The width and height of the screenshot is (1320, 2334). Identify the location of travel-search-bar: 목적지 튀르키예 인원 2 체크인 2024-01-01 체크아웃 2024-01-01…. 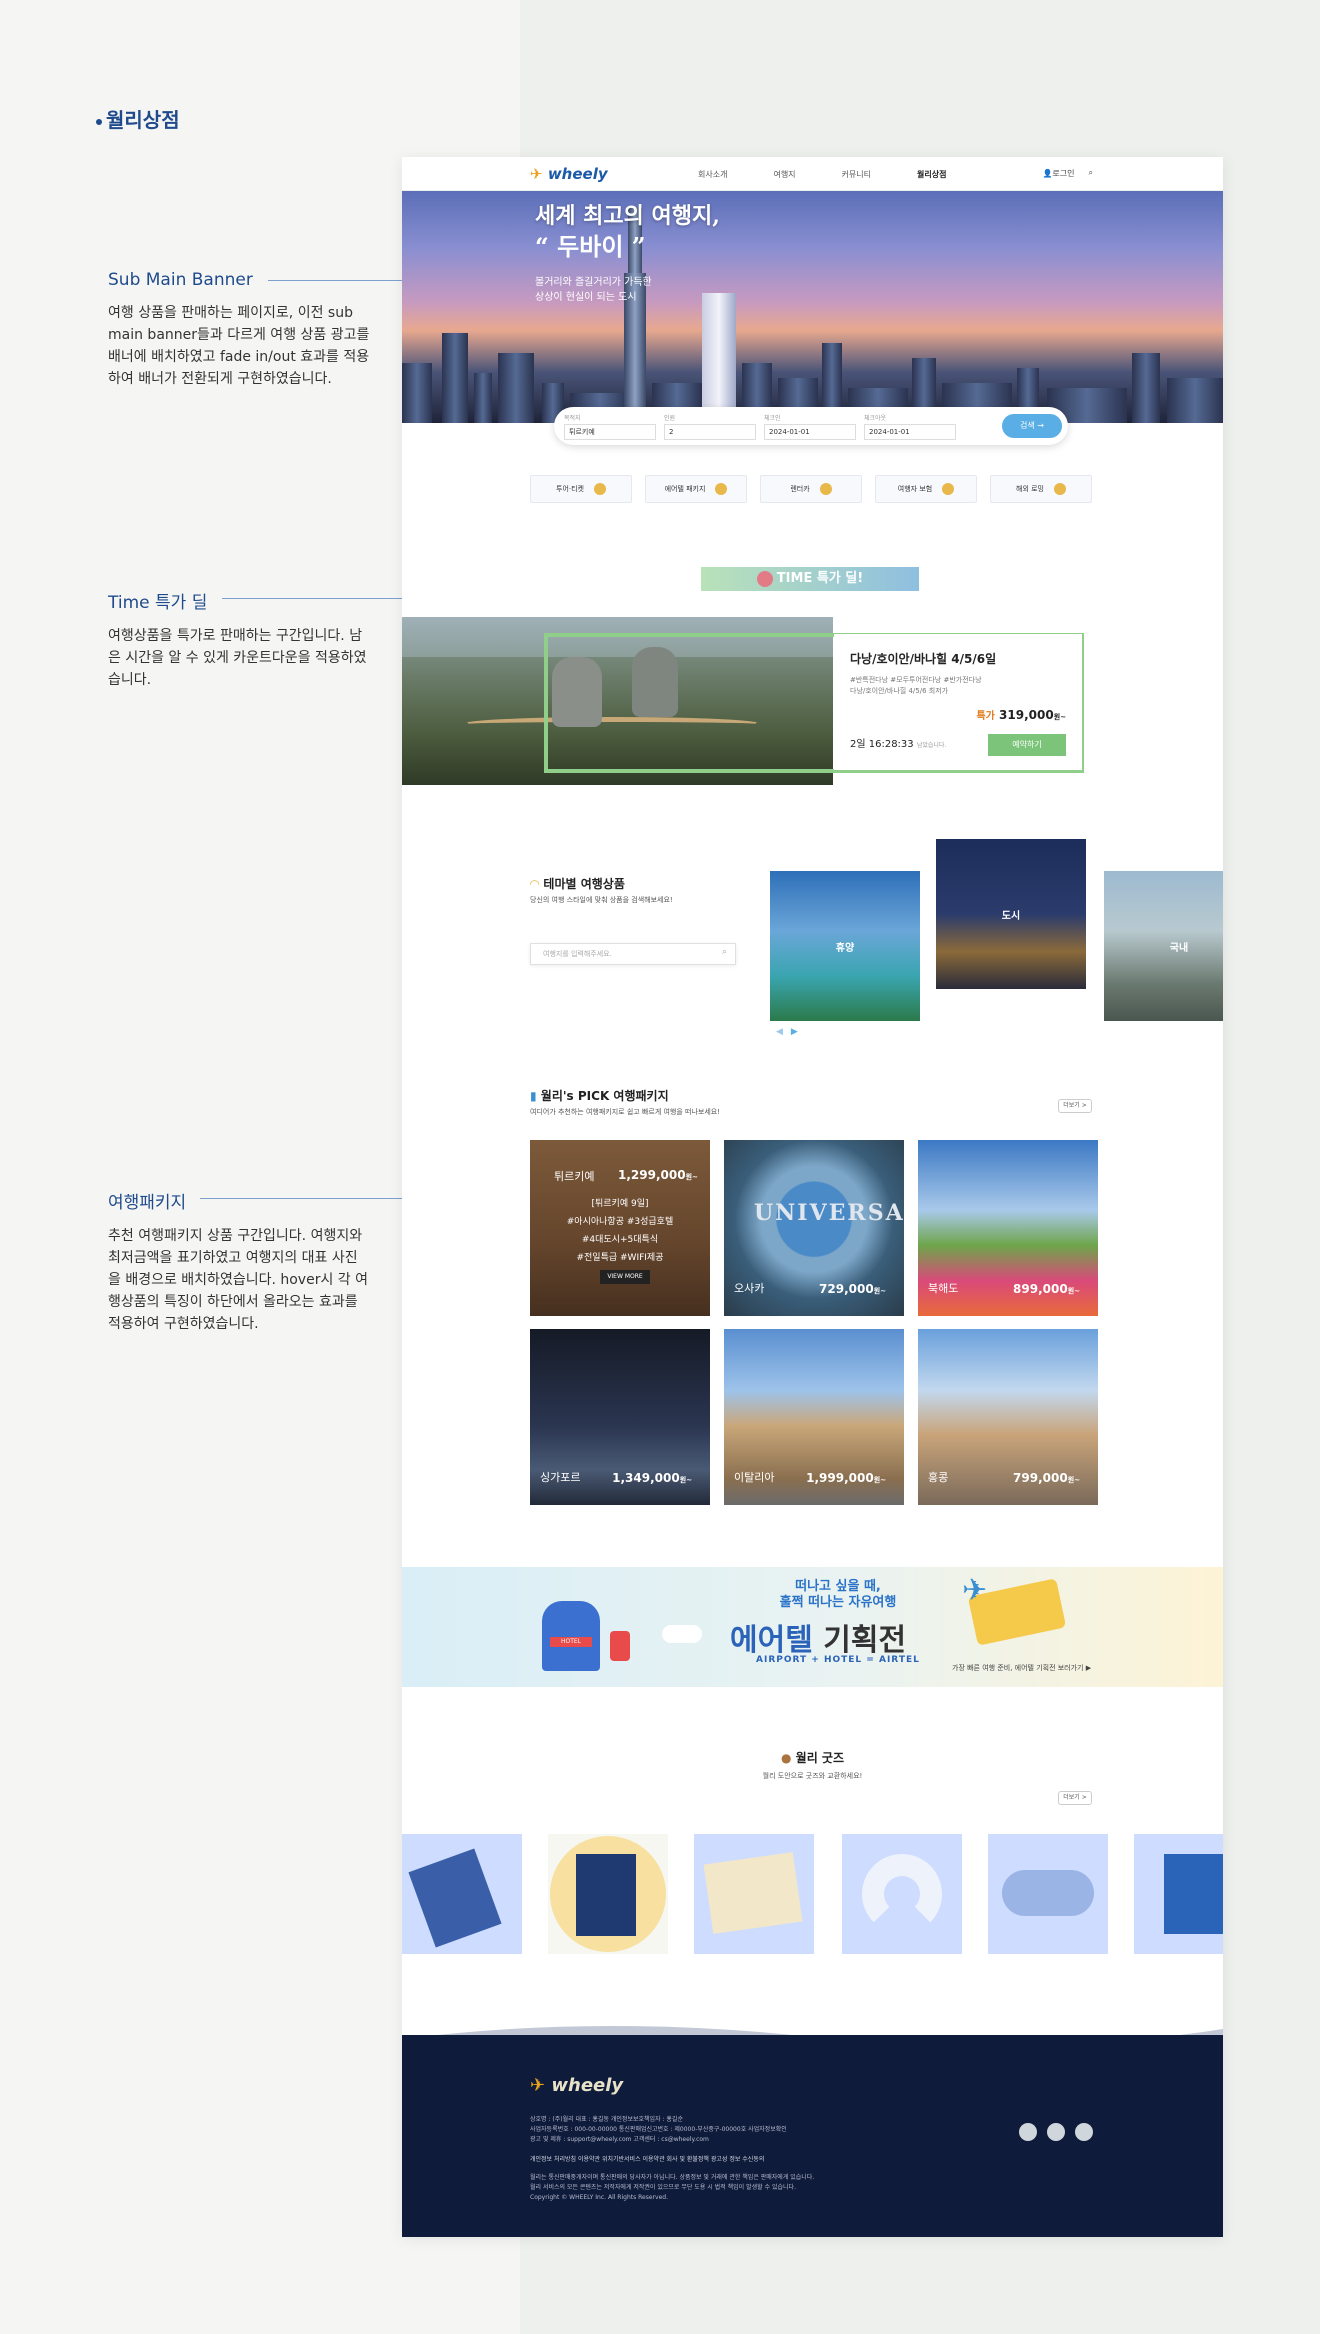
(811, 426).